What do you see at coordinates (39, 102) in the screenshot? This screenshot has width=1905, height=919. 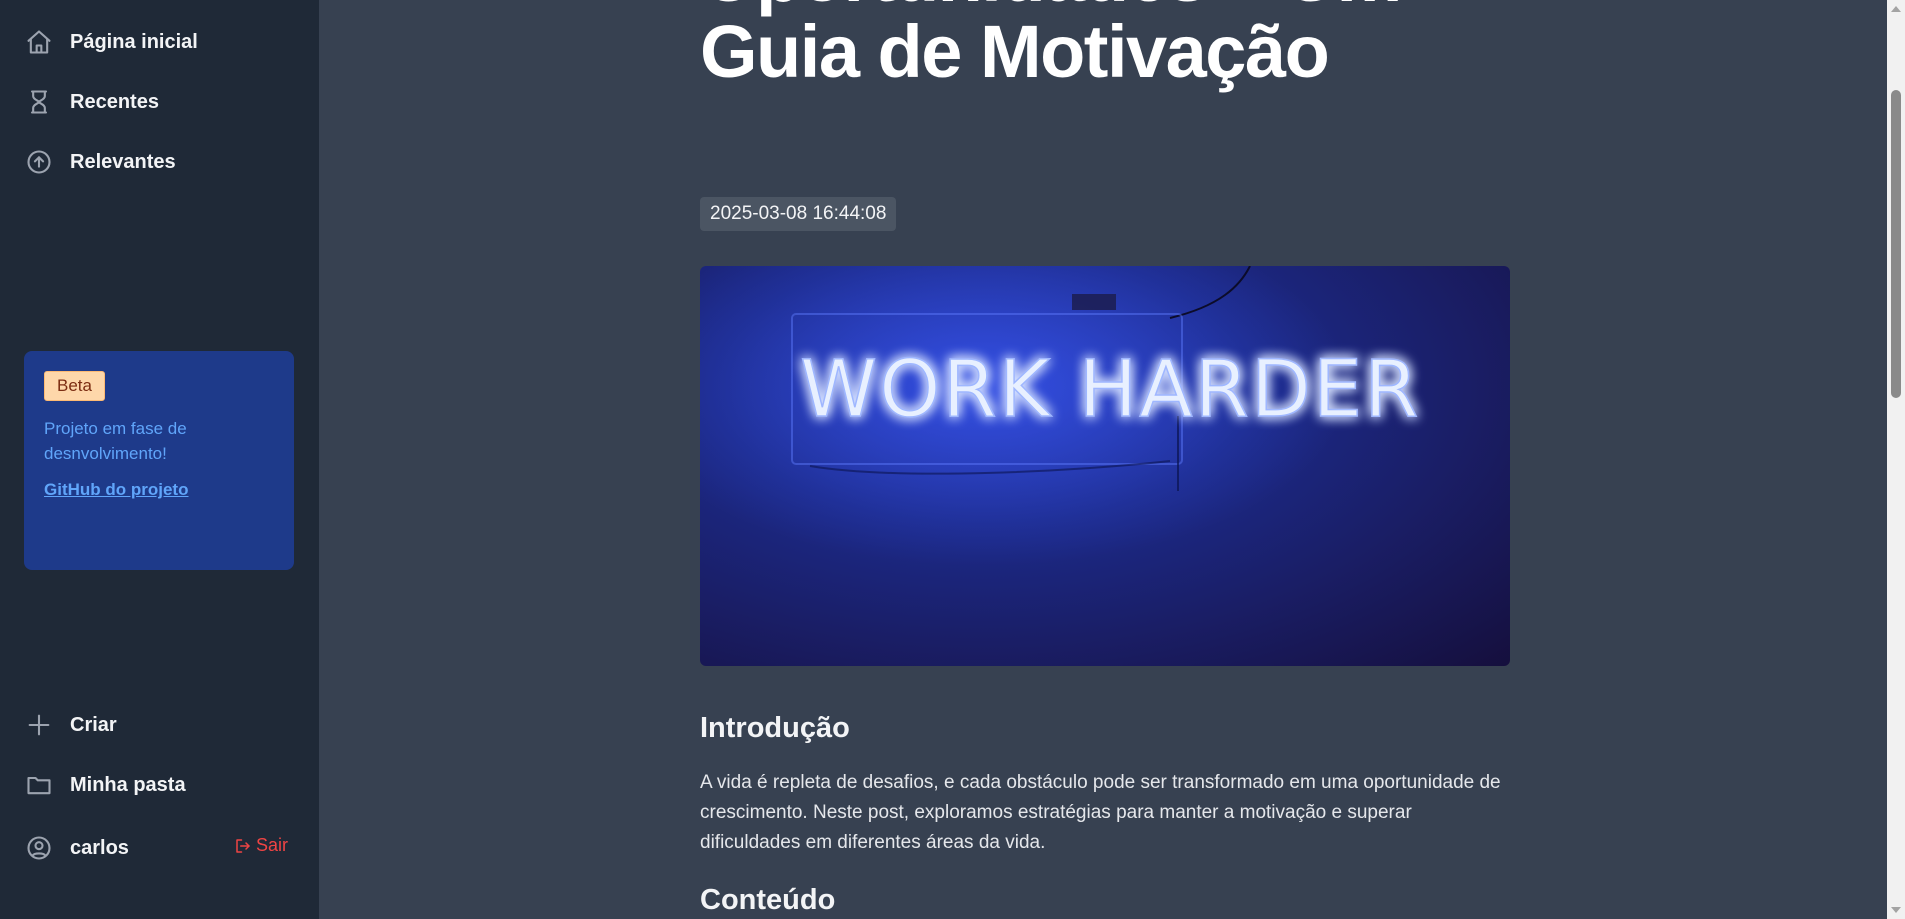 I see `hourglass-icon` at bounding box center [39, 102].